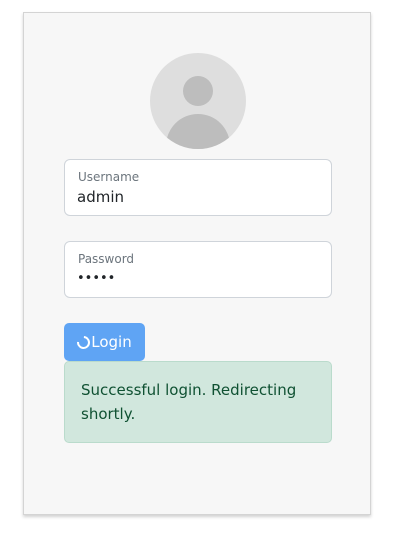 The image size is (405, 552). What do you see at coordinates (83, 342) in the screenshot?
I see `loading-spinner-icon` at bounding box center [83, 342].